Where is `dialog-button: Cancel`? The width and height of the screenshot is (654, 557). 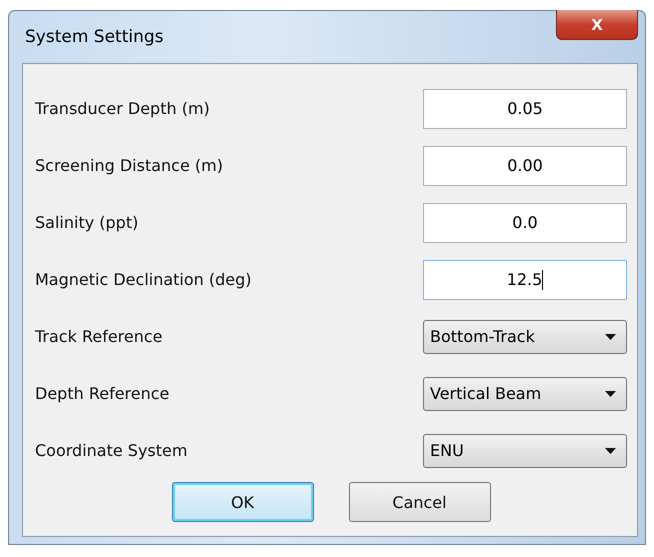 dialog-button: Cancel is located at coordinates (419, 502).